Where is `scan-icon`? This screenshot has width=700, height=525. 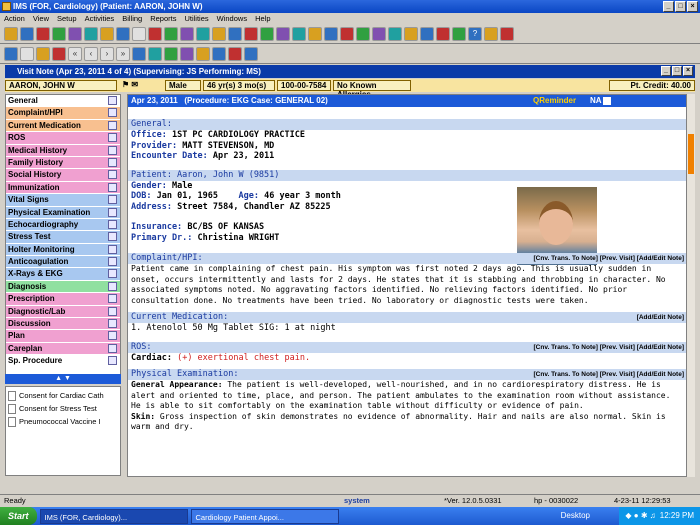 scan-icon is located at coordinates (203, 34).